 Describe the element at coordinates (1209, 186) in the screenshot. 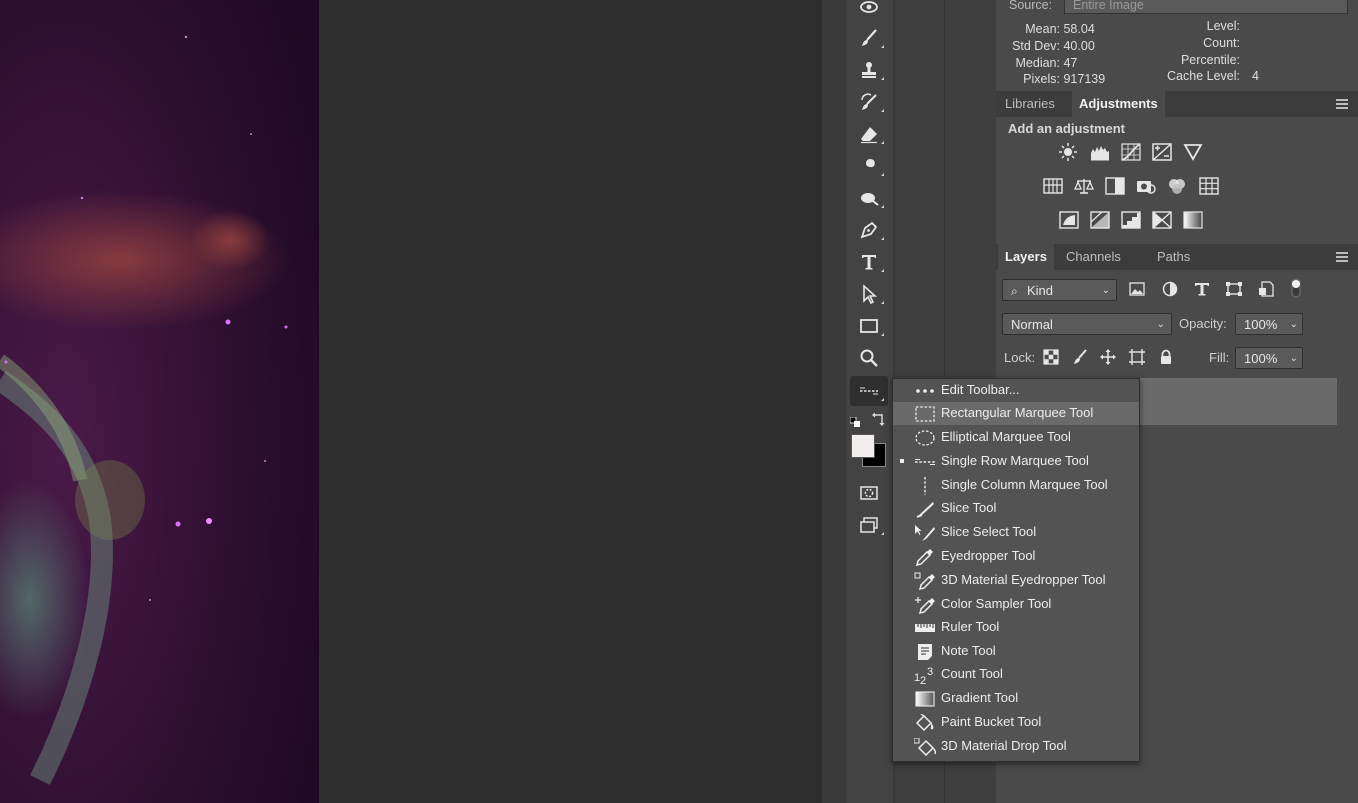

I see `color-lookup-icon` at that location.